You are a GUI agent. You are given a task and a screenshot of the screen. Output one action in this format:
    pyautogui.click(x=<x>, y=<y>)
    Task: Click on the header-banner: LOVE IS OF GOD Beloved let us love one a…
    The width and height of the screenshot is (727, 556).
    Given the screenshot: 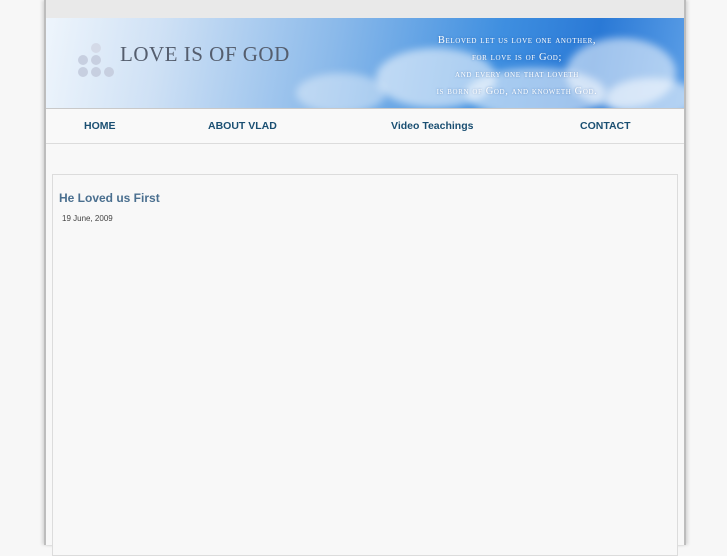 What is the action you would take?
    pyautogui.click(x=365, y=63)
    